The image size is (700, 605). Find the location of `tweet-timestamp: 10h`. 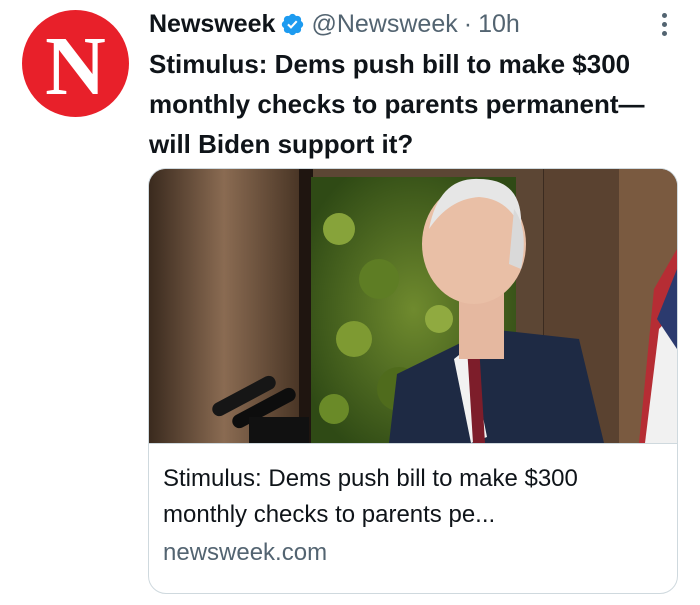

tweet-timestamp: 10h is located at coordinates (499, 24).